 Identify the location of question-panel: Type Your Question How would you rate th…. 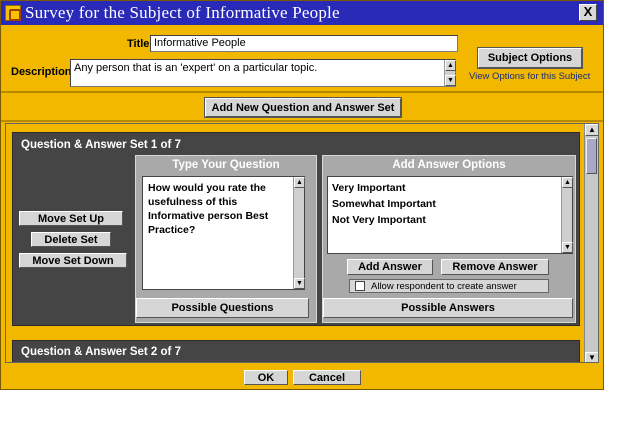
(226, 239).